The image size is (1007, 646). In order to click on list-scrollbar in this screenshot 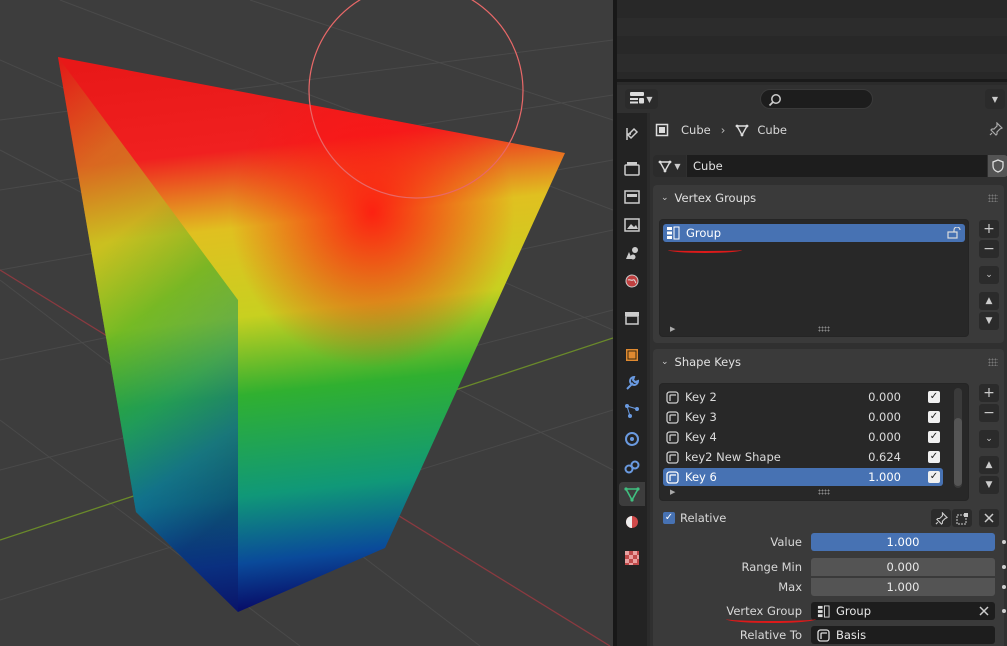, I will do `click(958, 438)`.